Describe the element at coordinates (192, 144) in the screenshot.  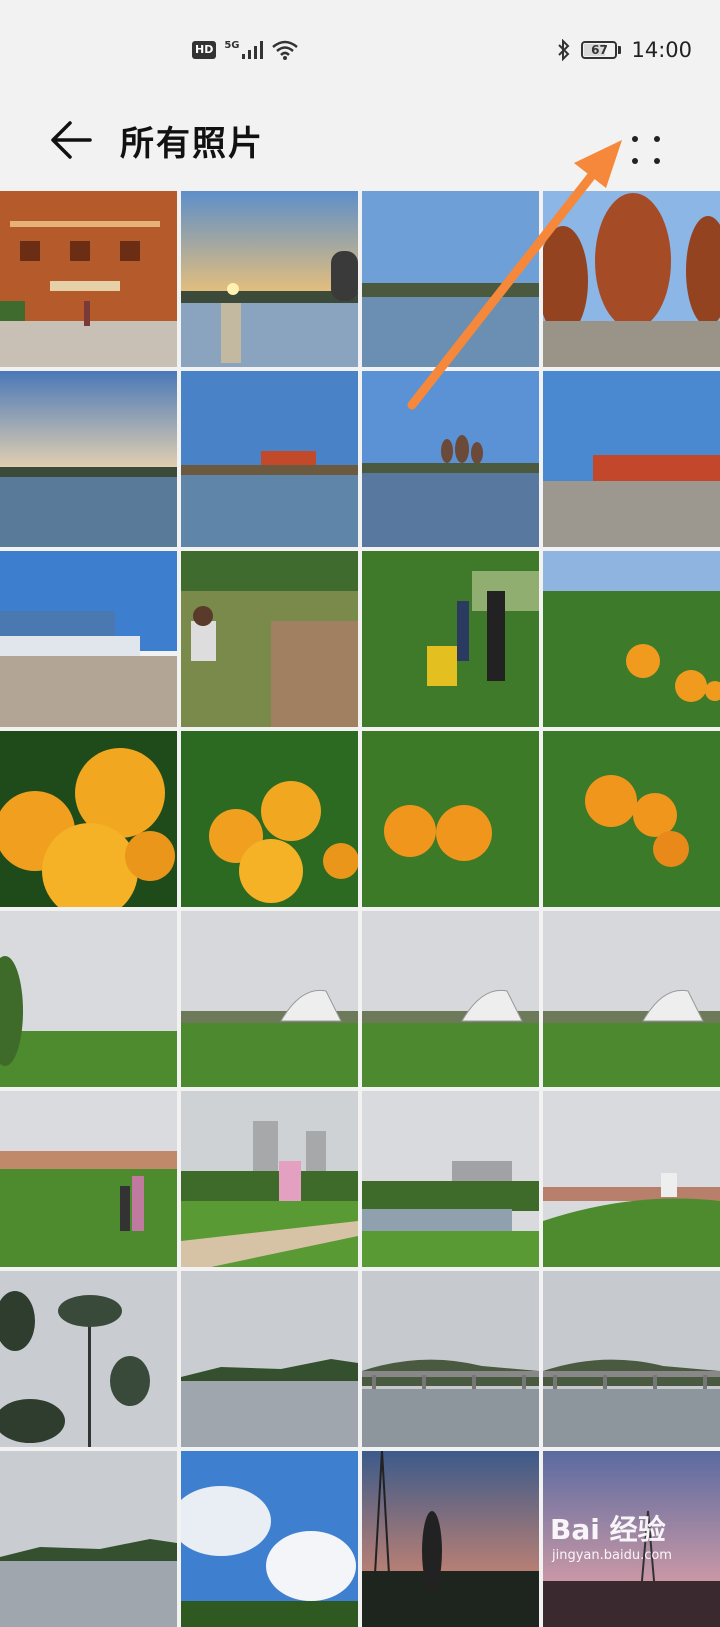
I see `page-title: 所有照片` at that location.